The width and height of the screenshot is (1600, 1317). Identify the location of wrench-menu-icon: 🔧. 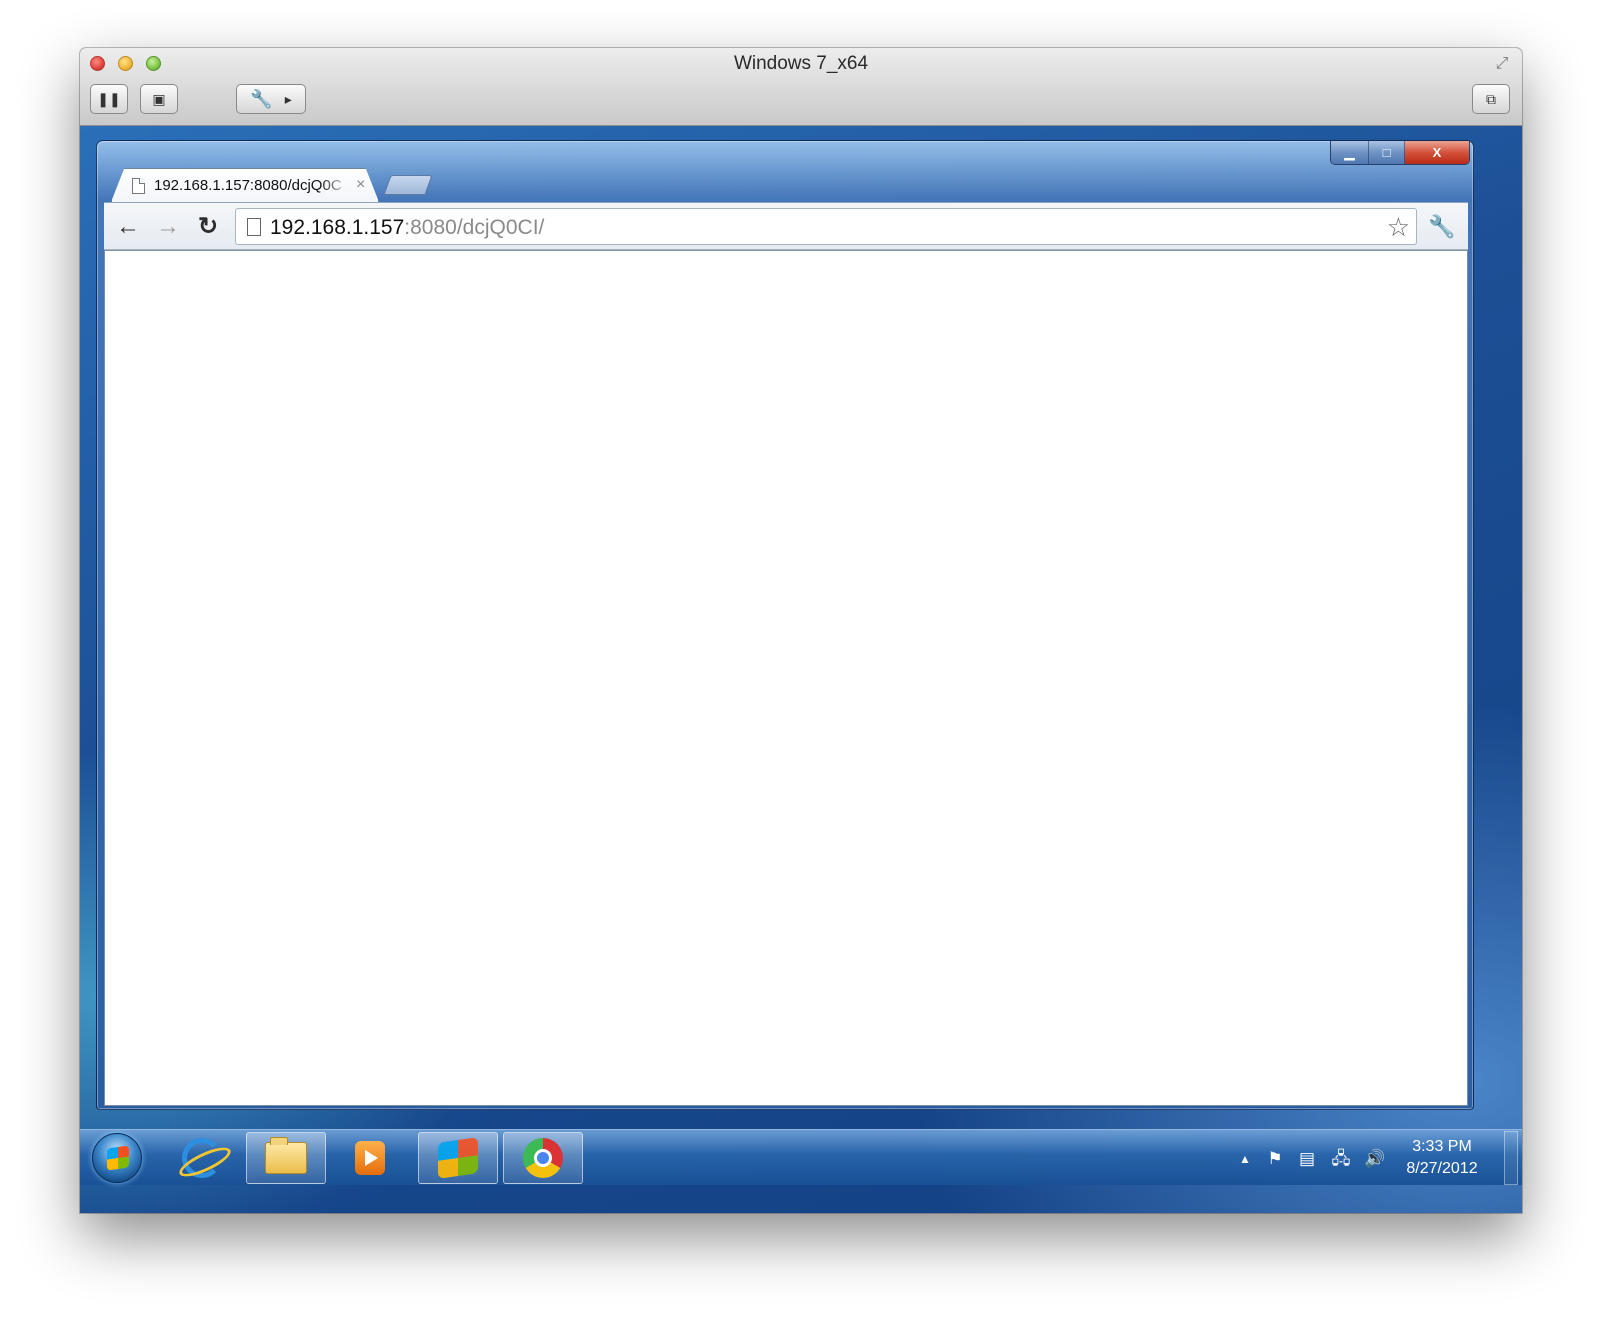
(1441, 227).